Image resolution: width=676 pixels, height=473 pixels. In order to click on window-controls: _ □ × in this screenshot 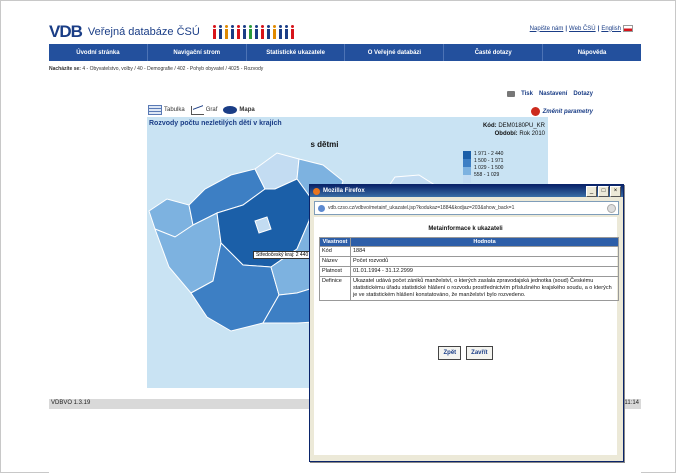, I will do `click(603, 191)`.